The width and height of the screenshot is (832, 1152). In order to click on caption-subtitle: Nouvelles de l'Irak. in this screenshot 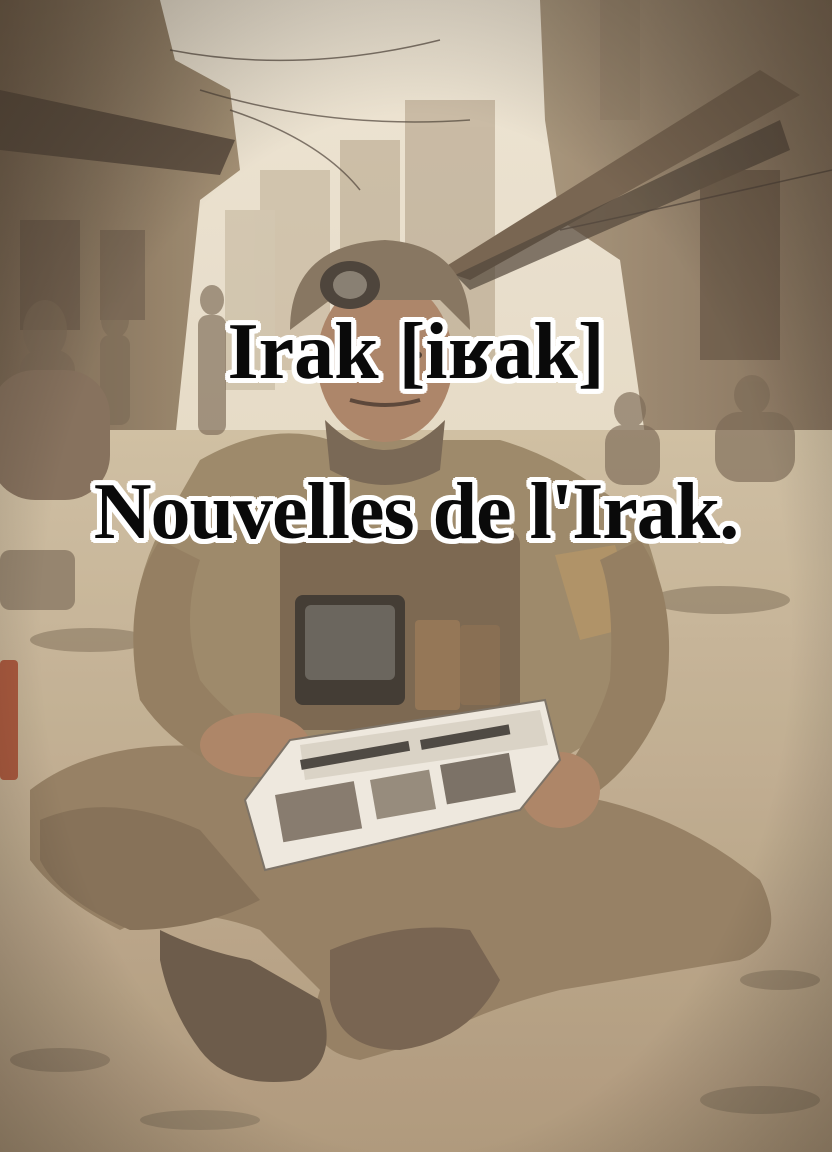, I will do `click(416, 512)`.